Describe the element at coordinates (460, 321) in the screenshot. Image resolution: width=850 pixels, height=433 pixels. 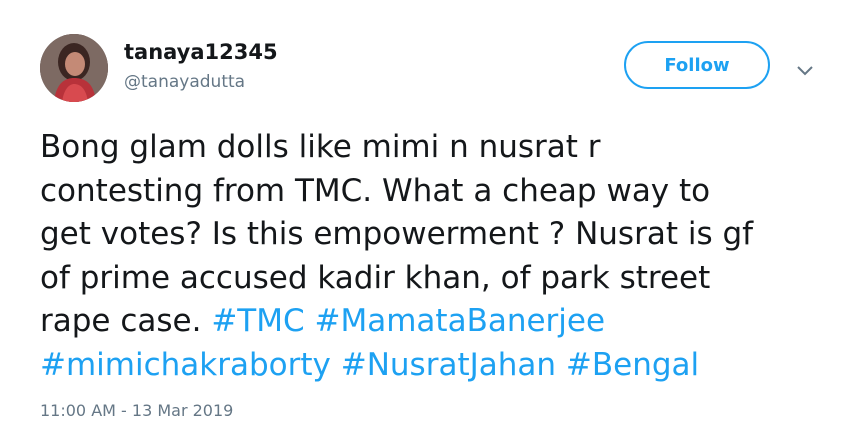
I see `hashtag-link: #MamataBanerjee` at that location.